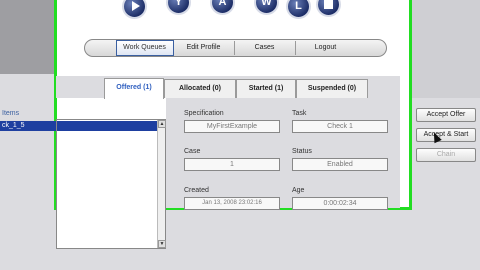 Image resolution: width=480 pixels, height=270 pixels. What do you see at coordinates (332, 88) in the screenshot?
I see `tab-suspended: Suspended (0)` at bounding box center [332, 88].